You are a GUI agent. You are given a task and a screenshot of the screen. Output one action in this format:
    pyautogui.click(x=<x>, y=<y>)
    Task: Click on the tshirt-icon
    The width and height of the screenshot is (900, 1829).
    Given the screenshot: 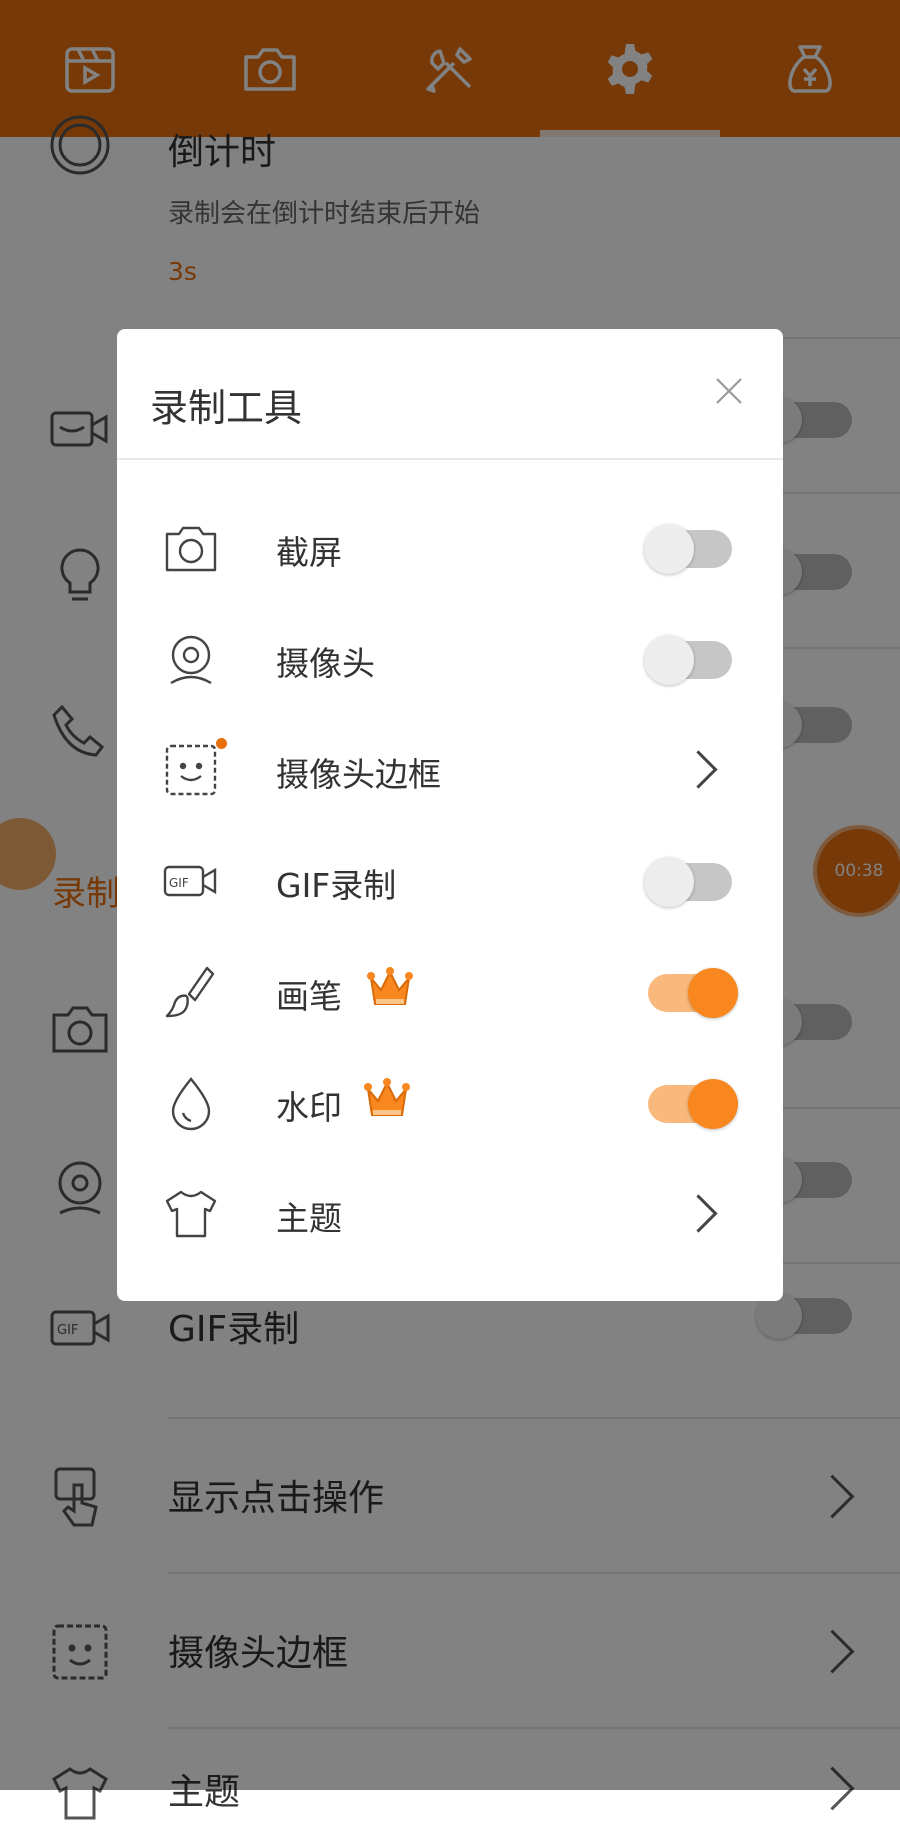 What is the action you would take?
    pyautogui.click(x=191, y=1214)
    